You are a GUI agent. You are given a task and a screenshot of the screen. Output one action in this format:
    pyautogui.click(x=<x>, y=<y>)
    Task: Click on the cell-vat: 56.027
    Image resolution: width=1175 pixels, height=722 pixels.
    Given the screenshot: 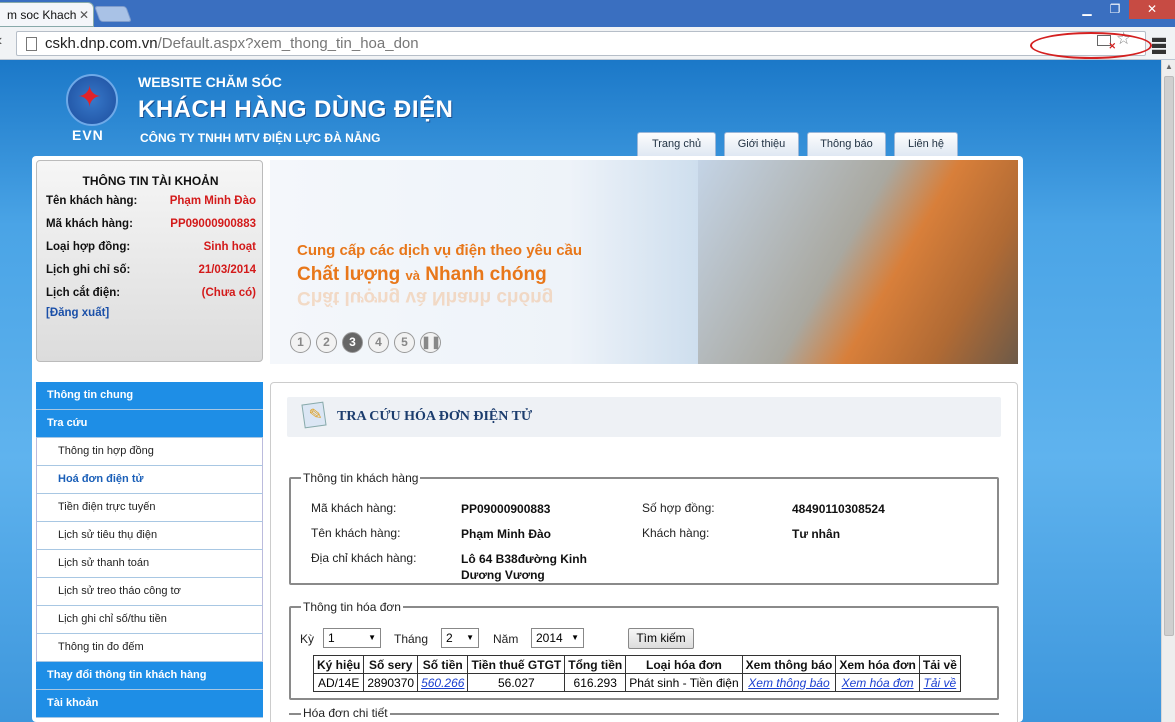 What is the action you would take?
    pyautogui.click(x=516, y=682)
    